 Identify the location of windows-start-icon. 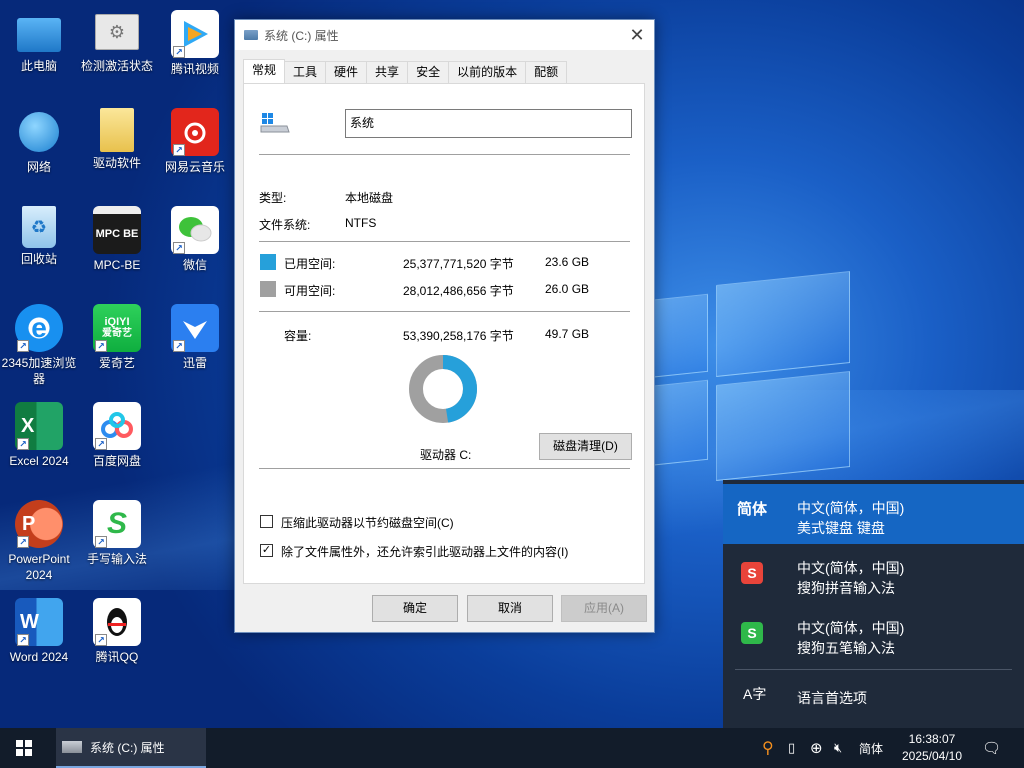
(24, 748).